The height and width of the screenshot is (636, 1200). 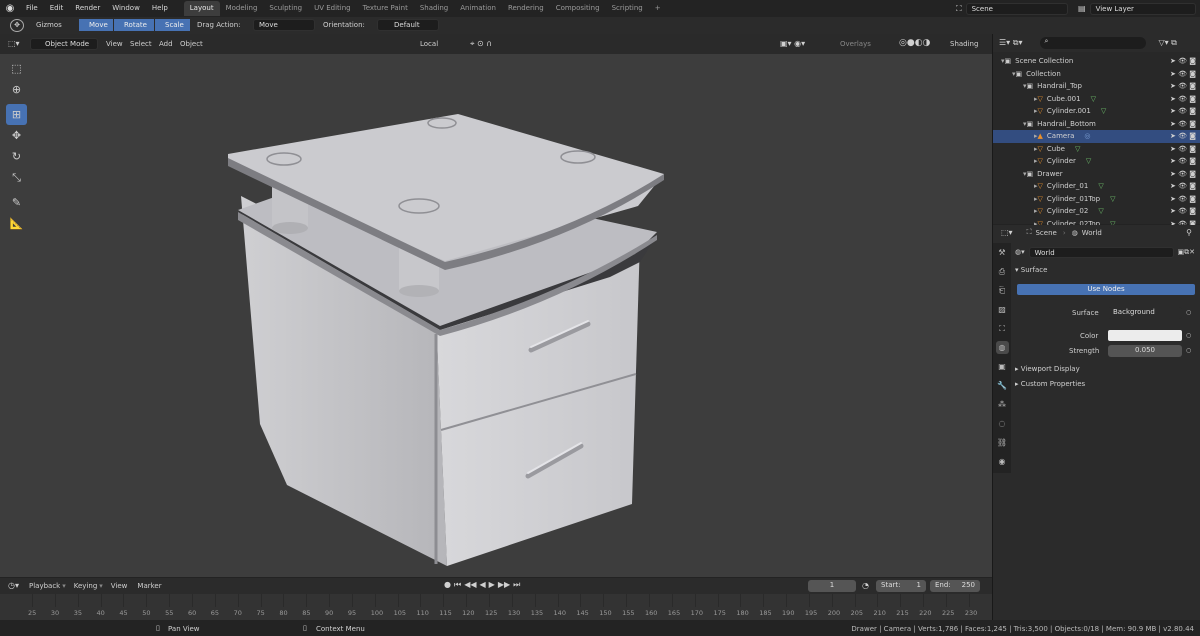 What do you see at coordinates (1186, 252) in the screenshot?
I see `fake-user-icon: ▣⧉✕` at bounding box center [1186, 252].